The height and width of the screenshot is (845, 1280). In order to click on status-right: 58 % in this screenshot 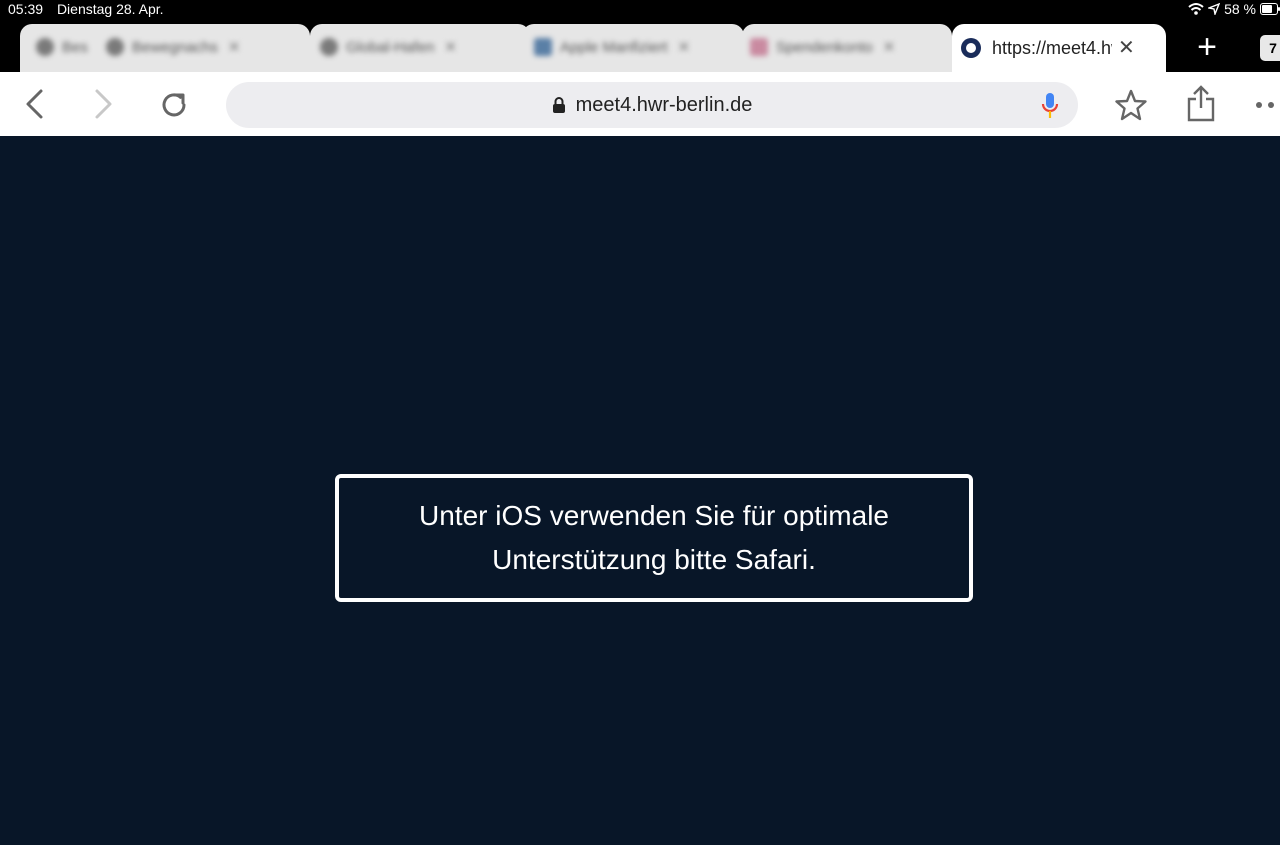, I will do `click(1234, 9)`.